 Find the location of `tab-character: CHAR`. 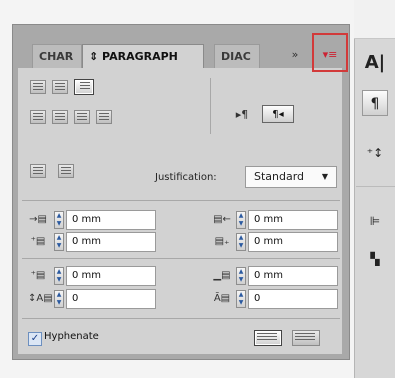

tab-character: CHAR is located at coordinates (57, 56).